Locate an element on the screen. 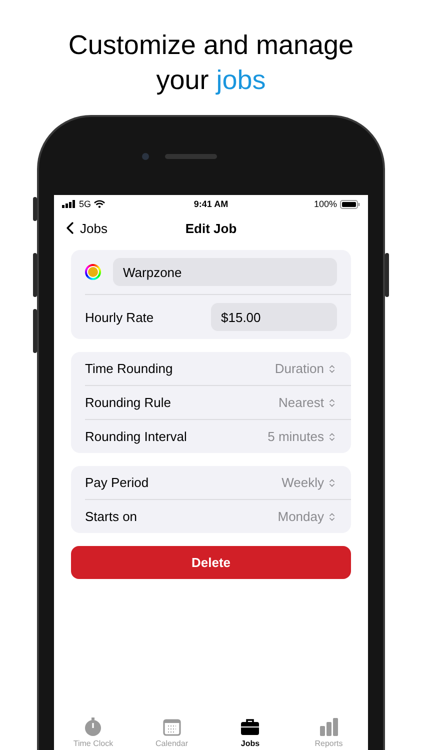  speaker-grille is located at coordinates (190, 156).